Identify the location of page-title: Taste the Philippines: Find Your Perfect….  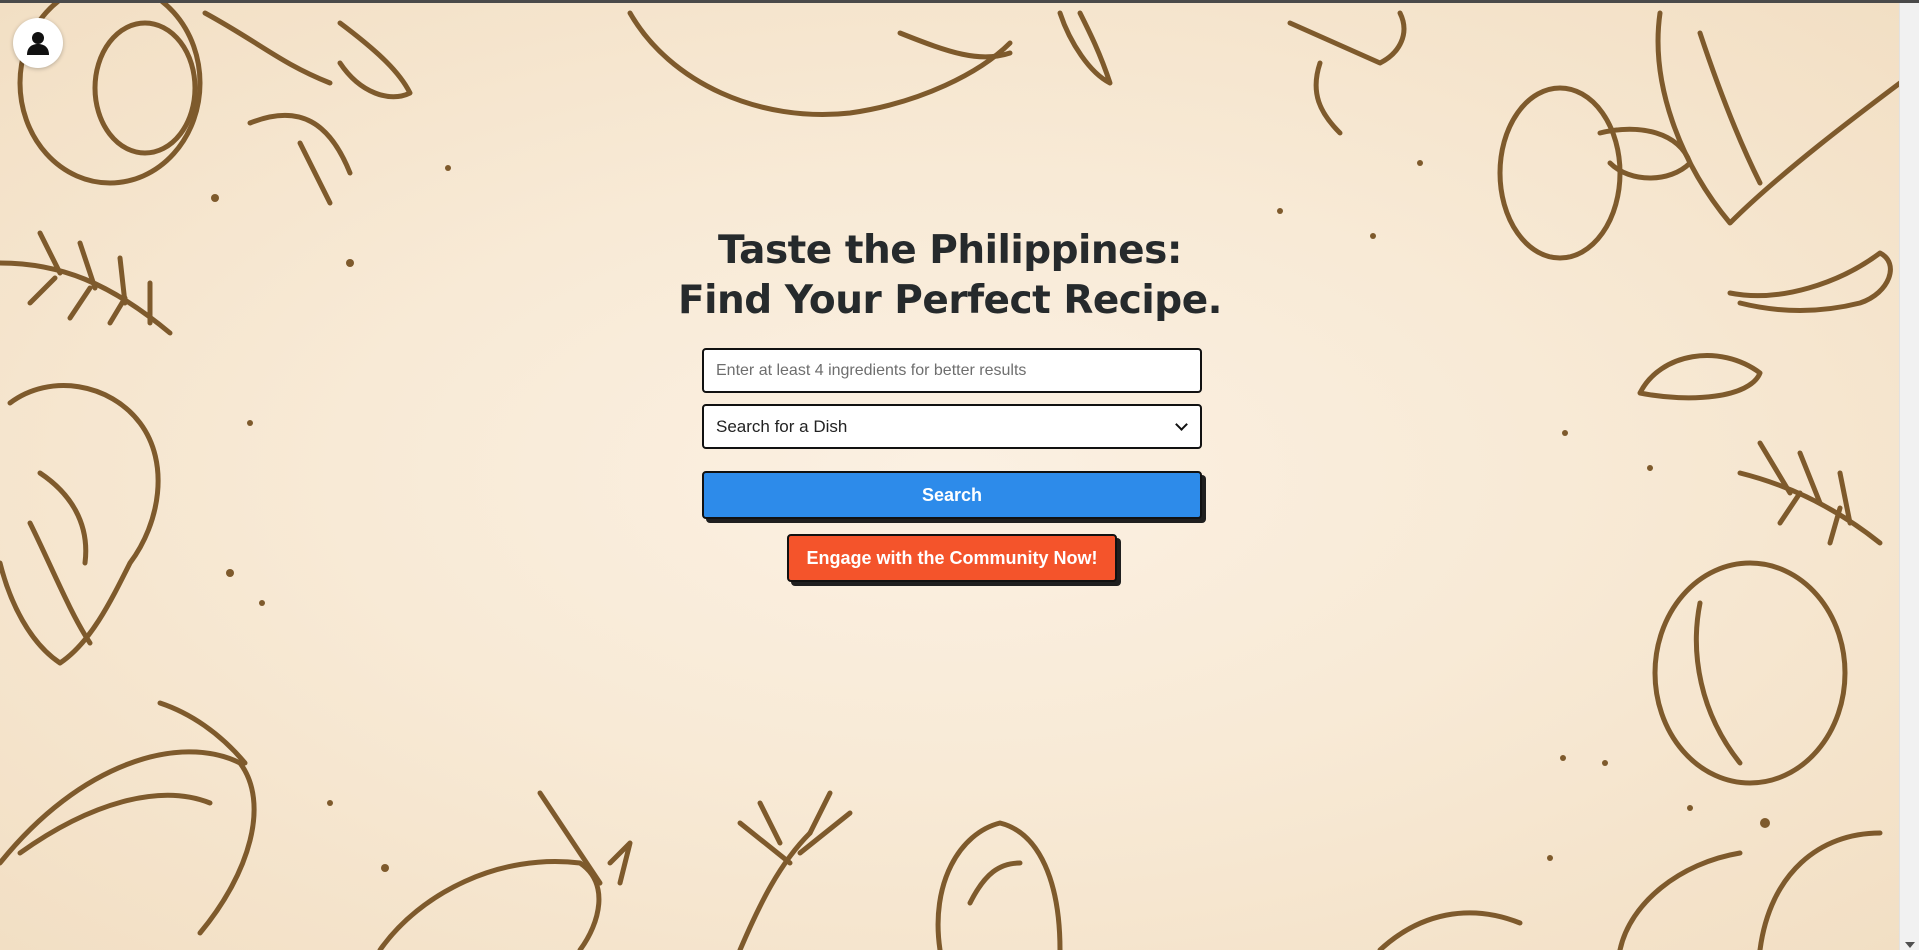
(950, 276).